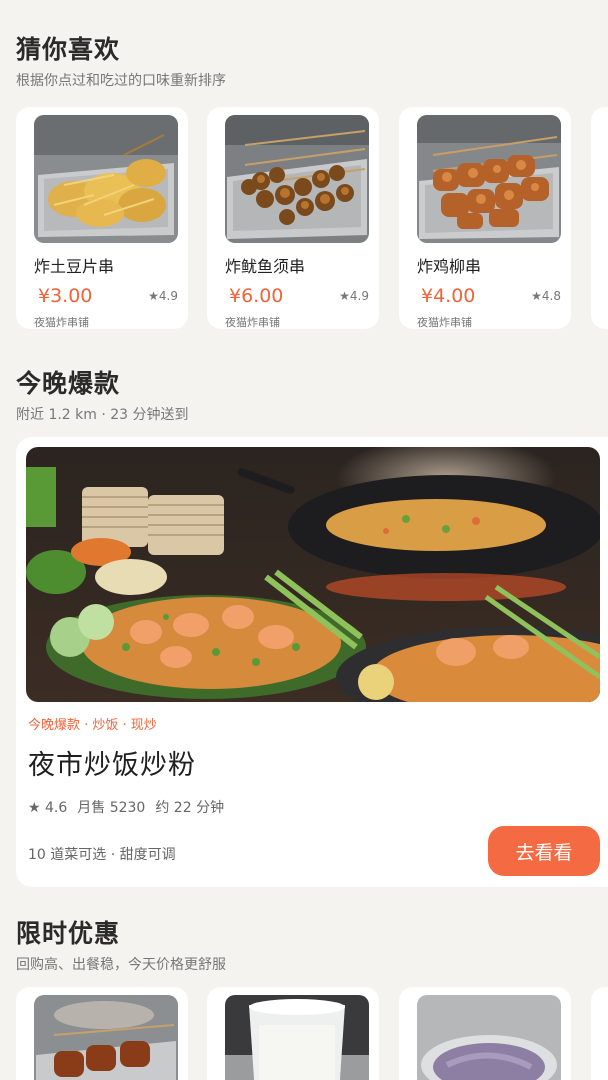  What do you see at coordinates (68, 49) in the screenshot?
I see `section-title-guess: 猜你喜欢` at bounding box center [68, 49].